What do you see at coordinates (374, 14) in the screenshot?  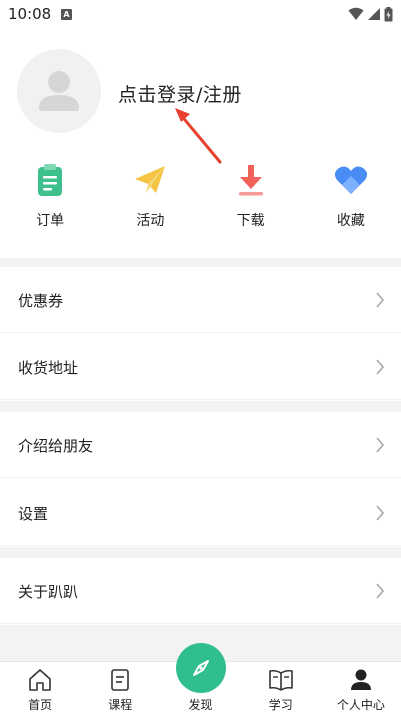 I see `signal-icon` at bounding box center [374, 14].